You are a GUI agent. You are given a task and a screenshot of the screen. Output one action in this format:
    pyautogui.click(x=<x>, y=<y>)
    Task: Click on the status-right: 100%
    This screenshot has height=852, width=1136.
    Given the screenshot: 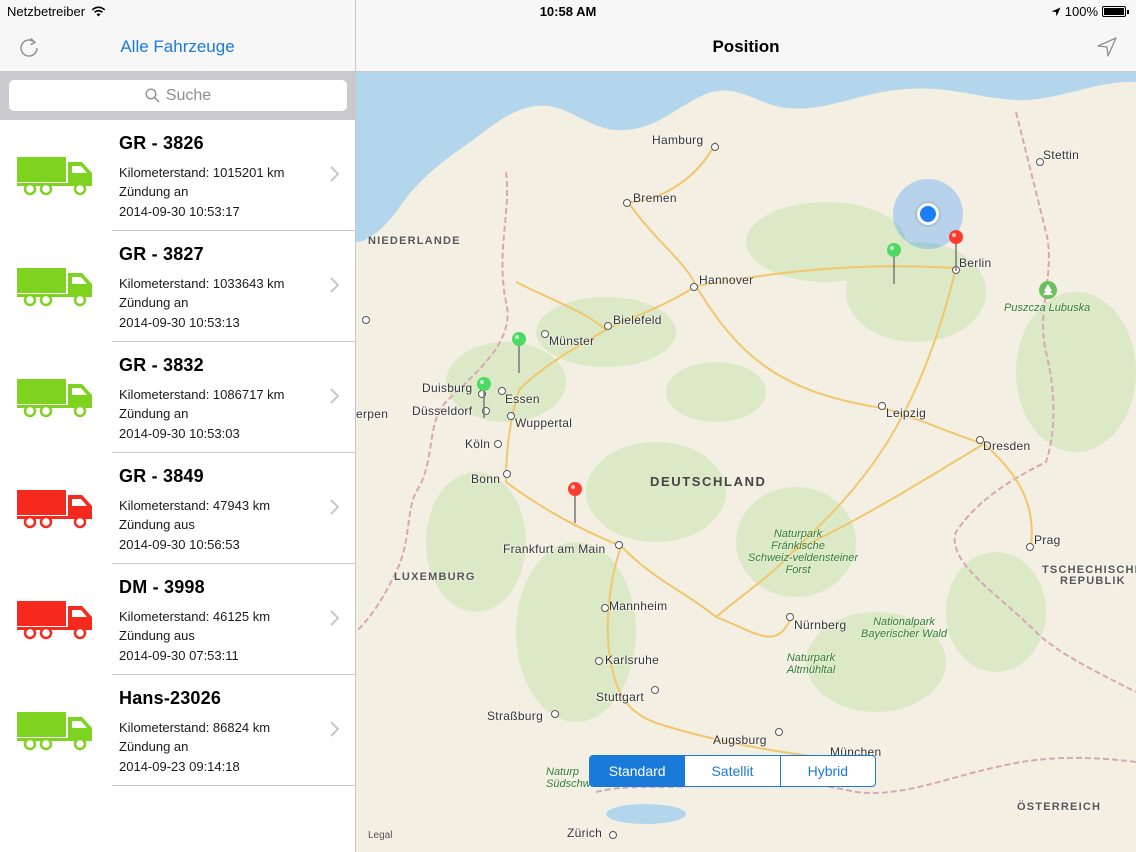 What is the action you would take?
    pyautogui.click(x=1090, y=11)
    